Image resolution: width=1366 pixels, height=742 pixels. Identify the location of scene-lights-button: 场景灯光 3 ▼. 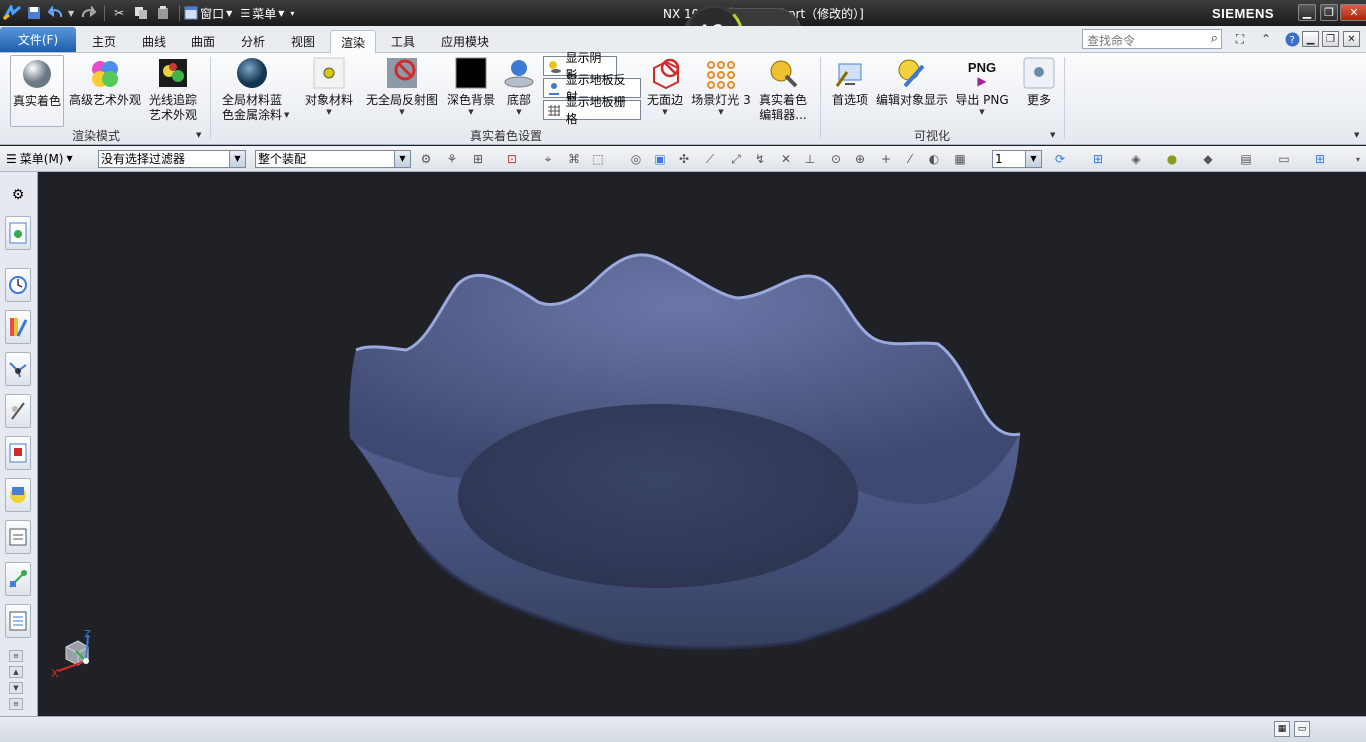
(721, 85).